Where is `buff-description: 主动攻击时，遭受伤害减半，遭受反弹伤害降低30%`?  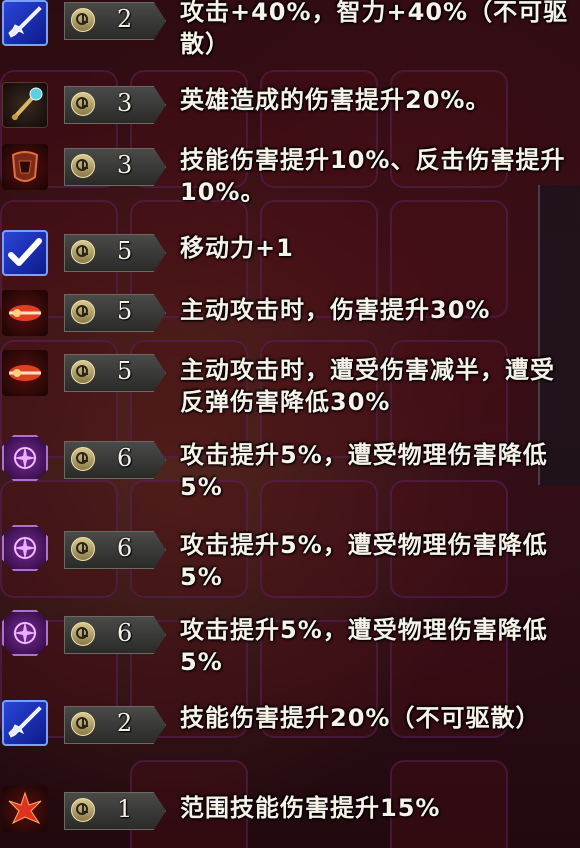
buff-description: 主动攻击时，遭受伤害减半，遭受反弹伤害降低30% is located at coordinates (367, 386).